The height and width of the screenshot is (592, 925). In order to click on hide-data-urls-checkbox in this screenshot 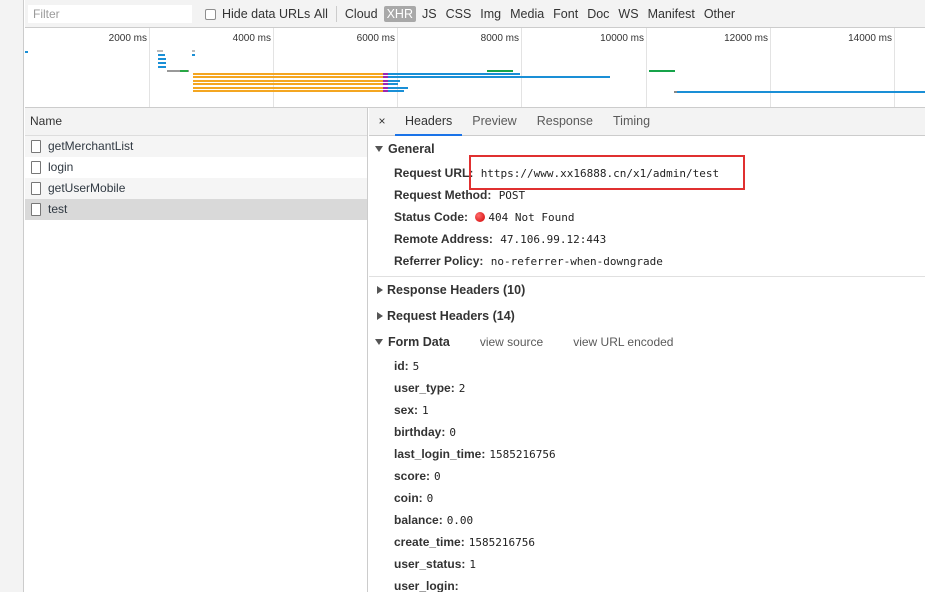, I will do `click(210, 14)`.